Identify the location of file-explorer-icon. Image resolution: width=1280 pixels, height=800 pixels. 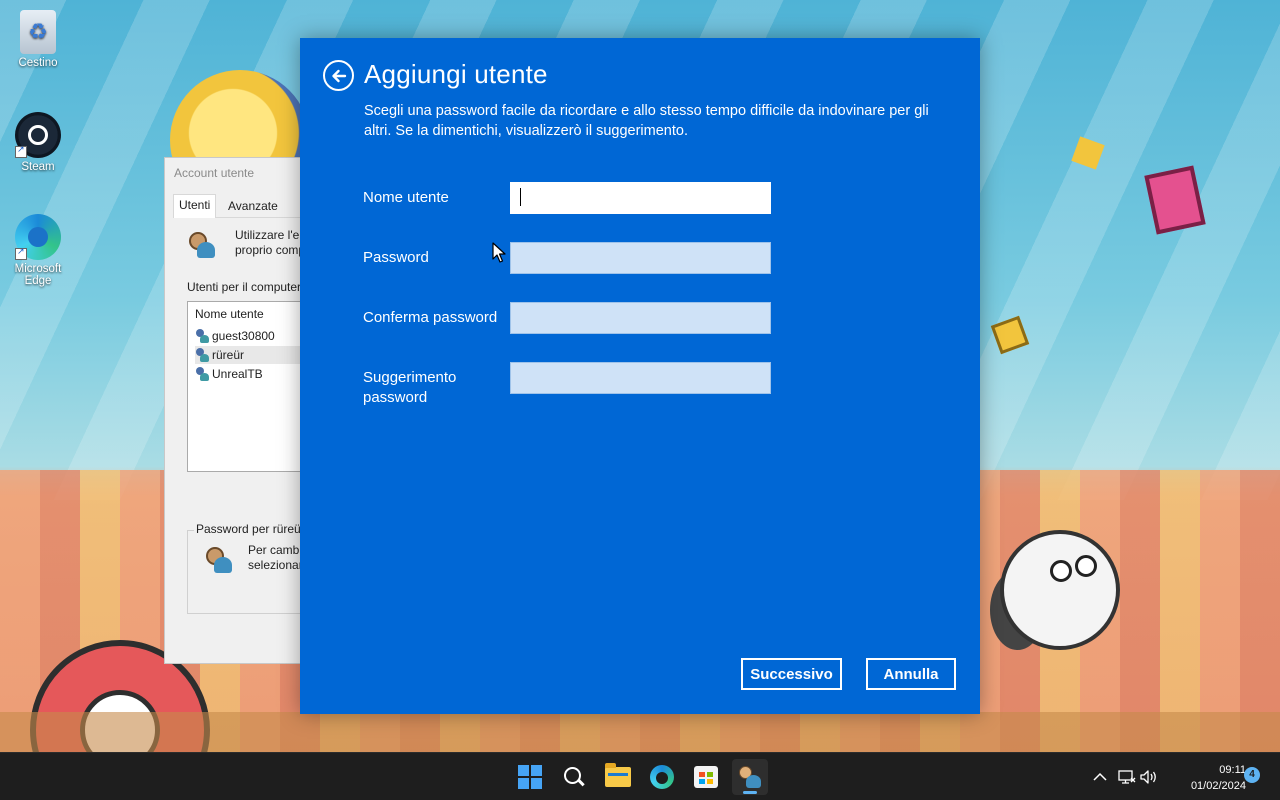
(618, 775).